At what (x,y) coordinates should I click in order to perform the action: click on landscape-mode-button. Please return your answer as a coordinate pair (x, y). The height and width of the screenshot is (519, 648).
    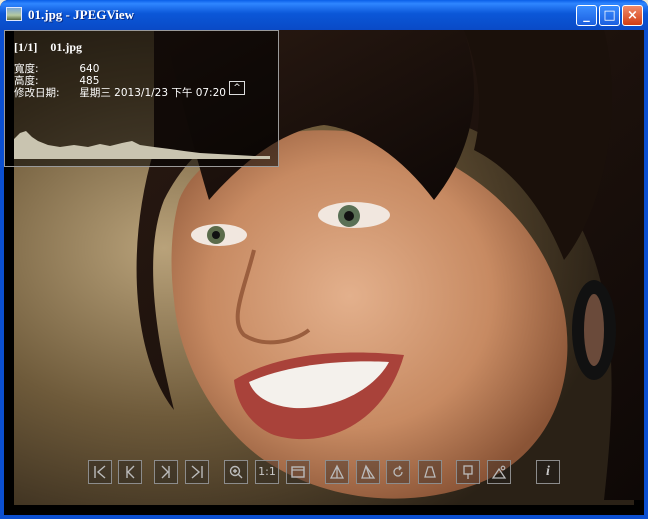
    Looking at the image, I should click on (499, 472).